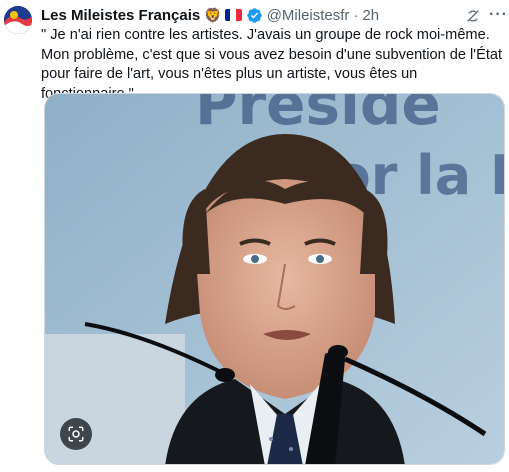 Image resolution: width=509 pixels, height=472 pixels. I want to click on previous-tweet-edge, so click(254, 1).